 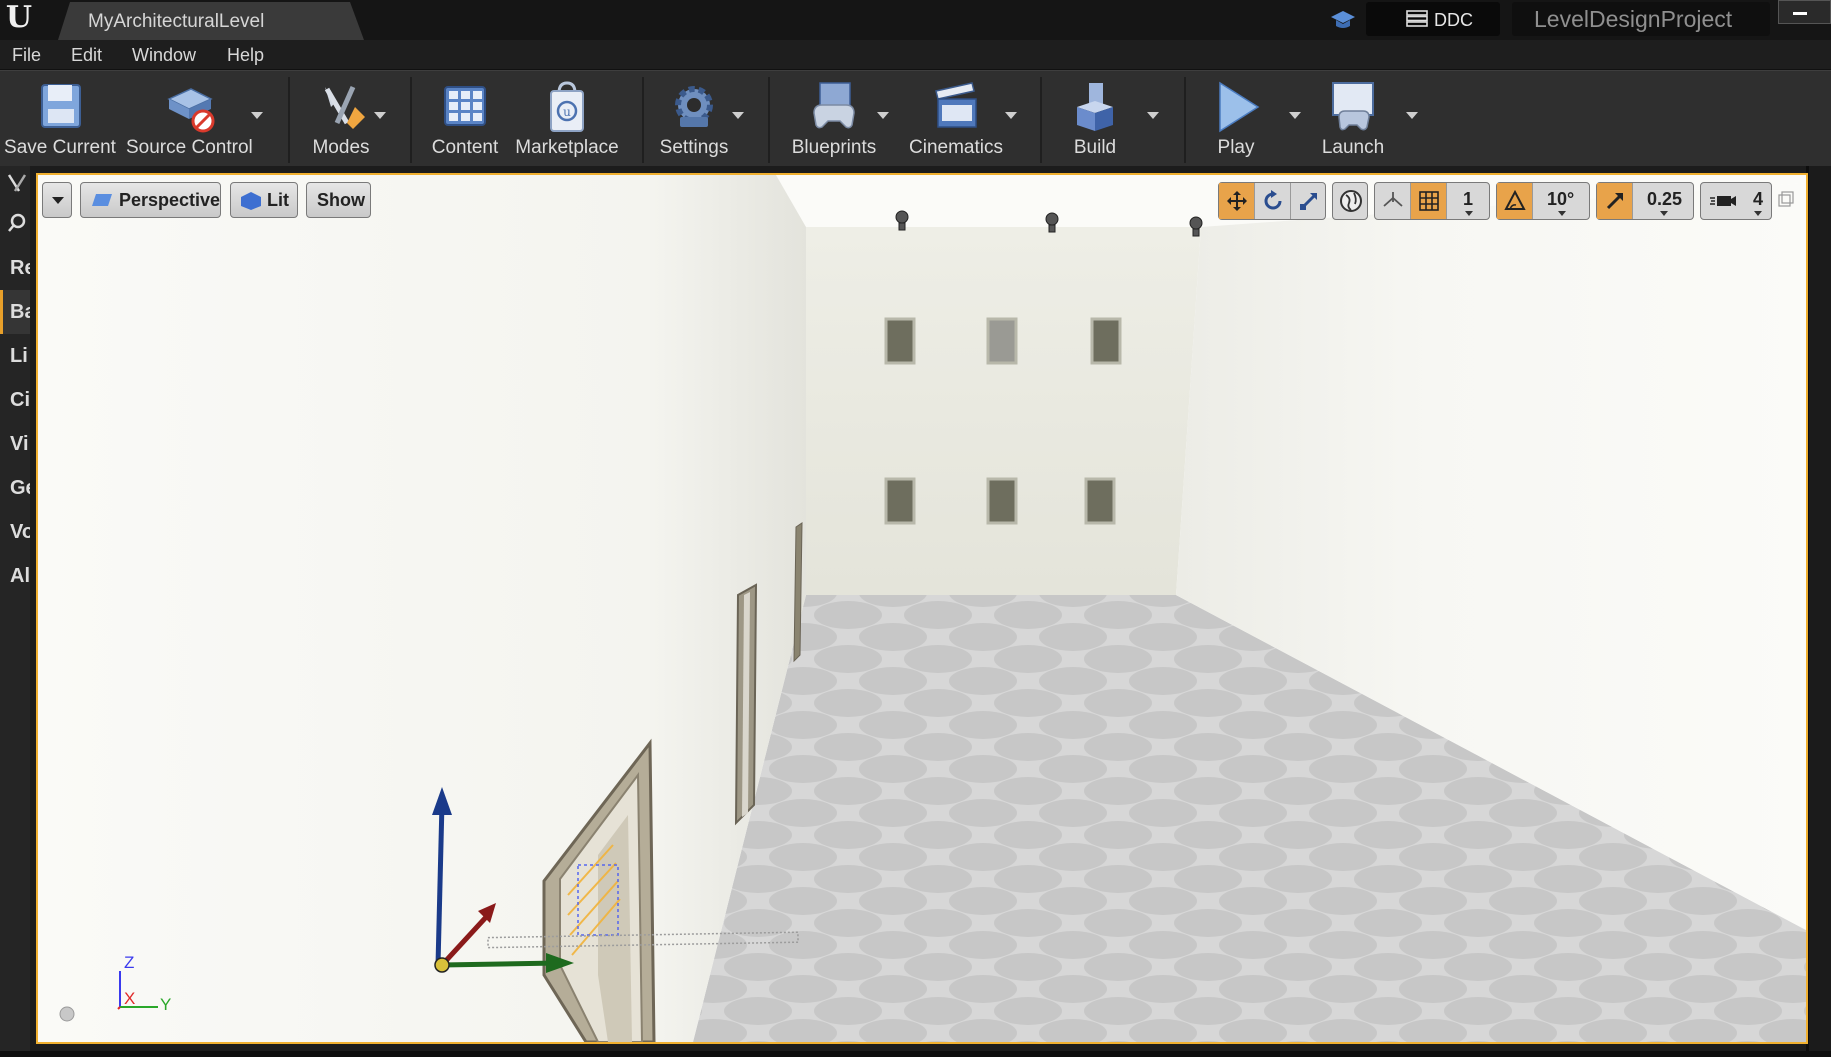 What do you see at coordinates (1818, 608) in the screenshot?
I see `details-panel-edge` at bounding box center [1818, 608].